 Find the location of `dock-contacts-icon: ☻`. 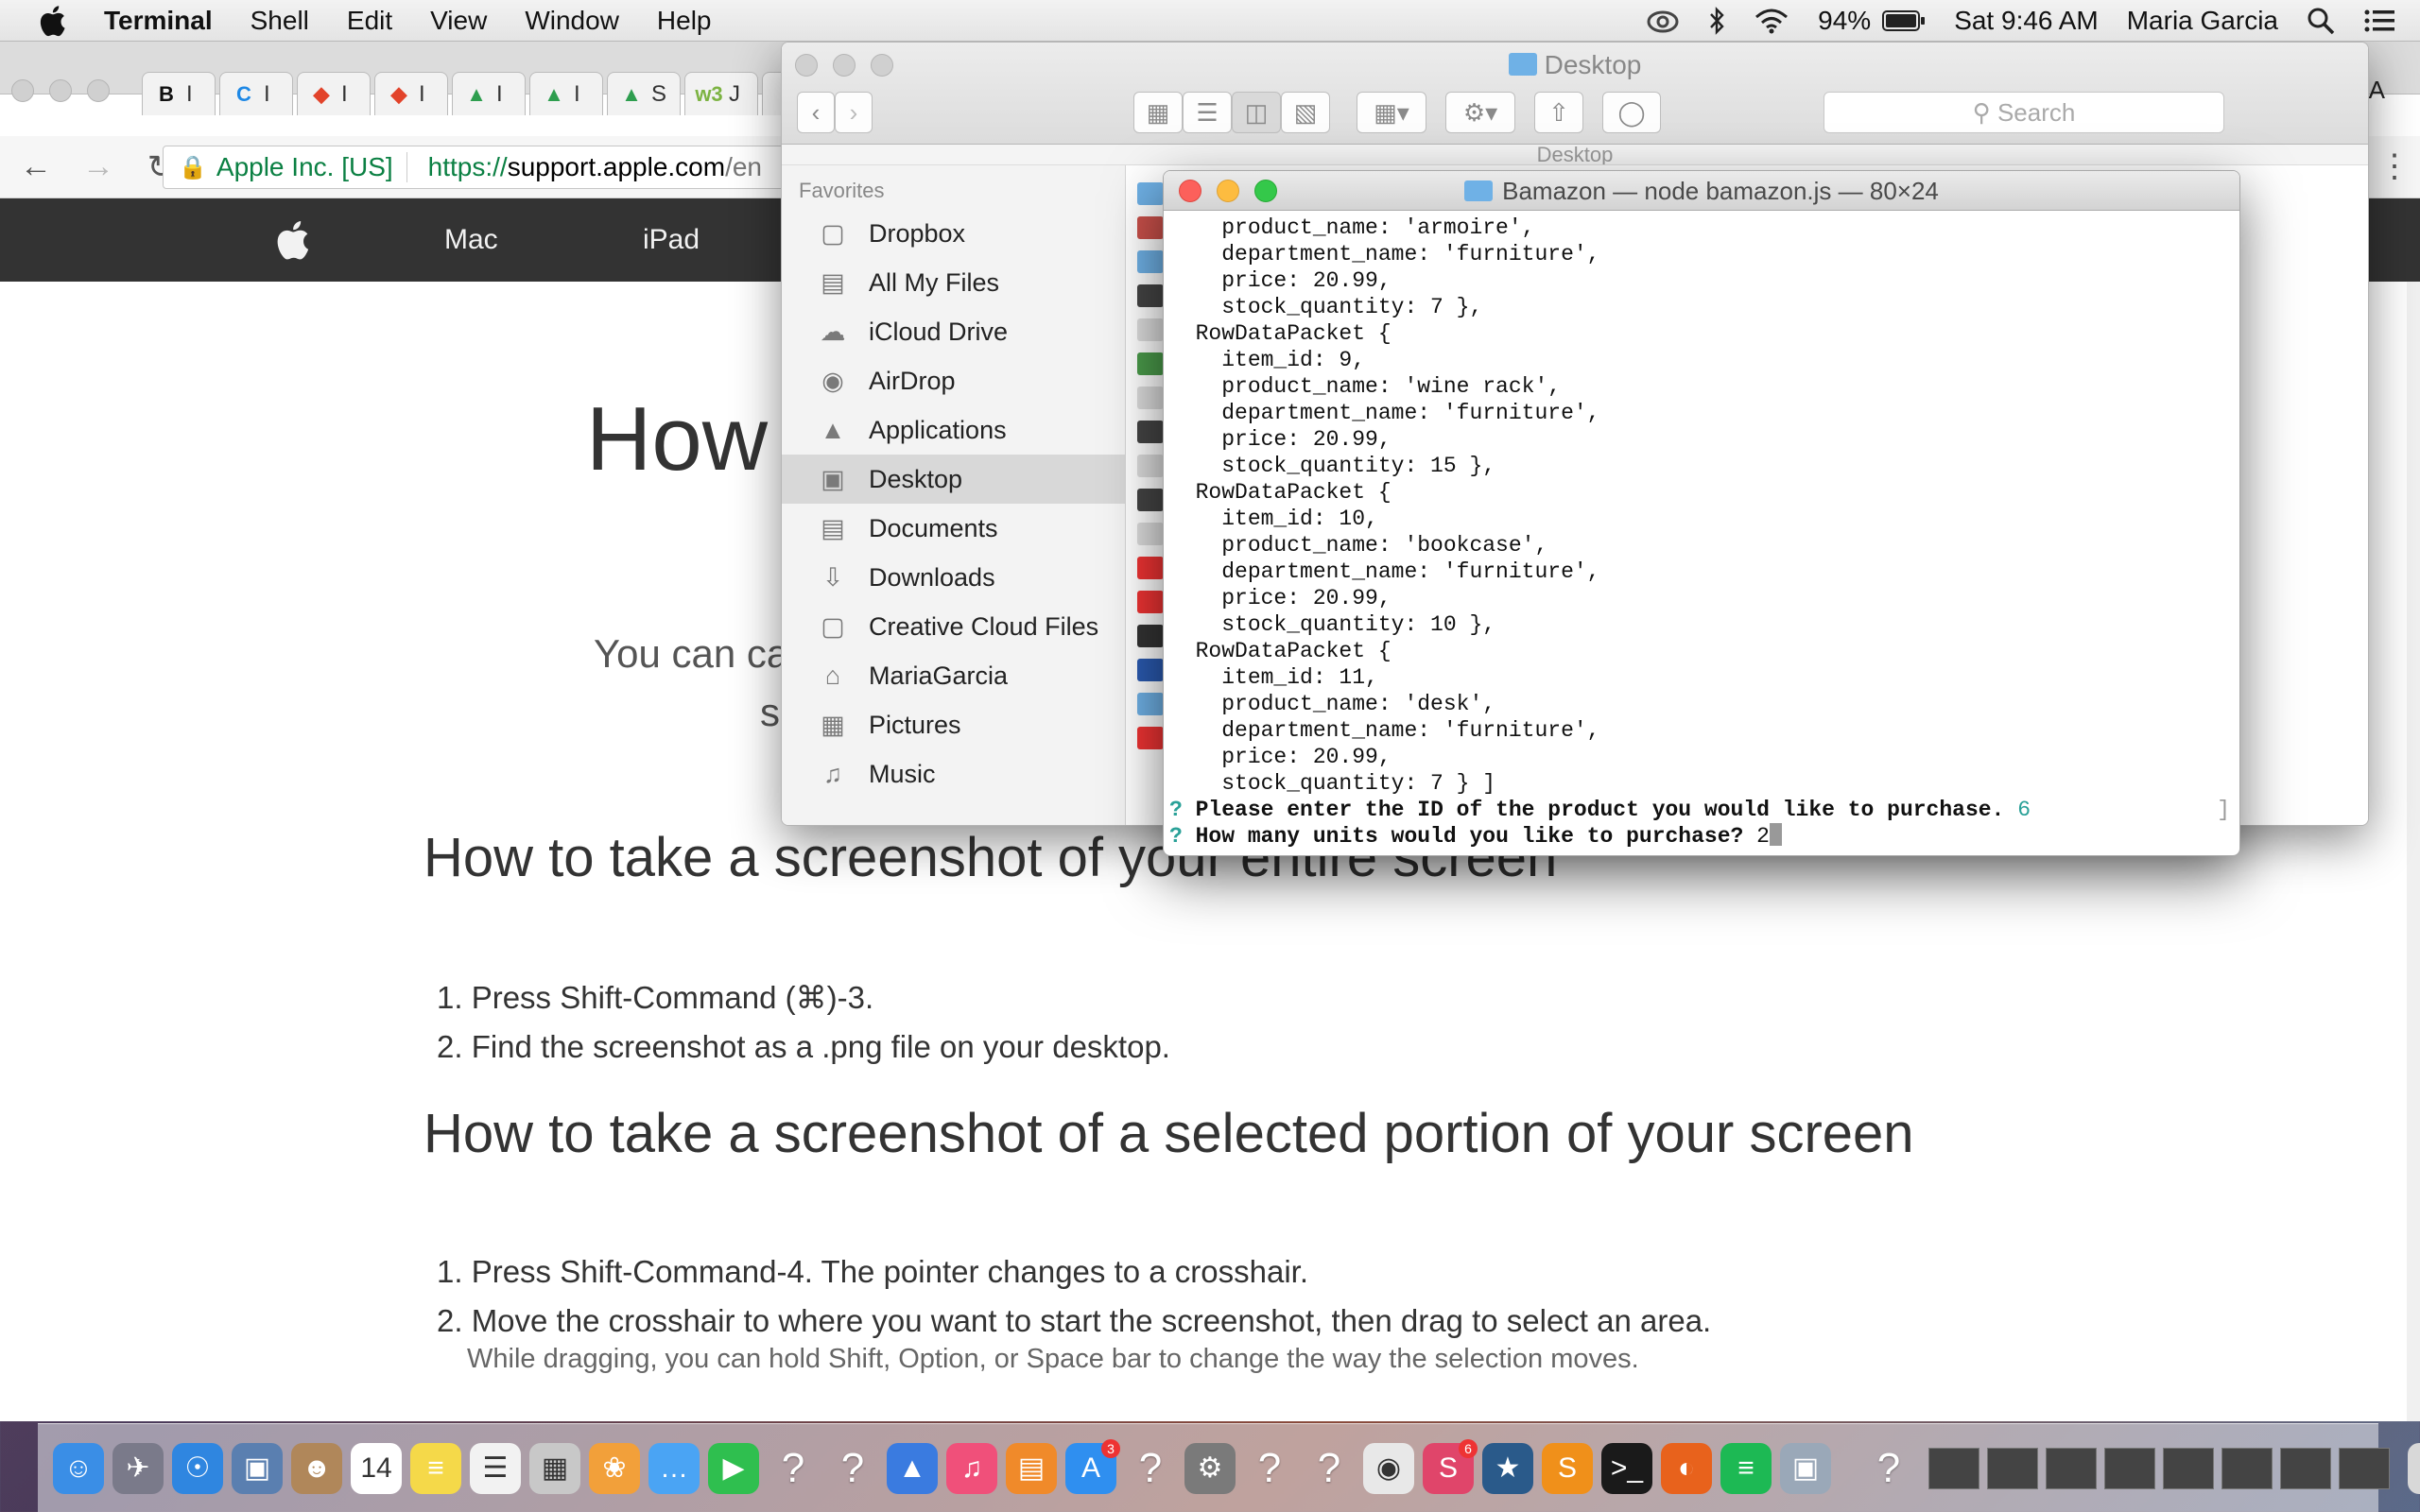

dock-contacts-icon: ☻ is located at coordinates (316, 1468).